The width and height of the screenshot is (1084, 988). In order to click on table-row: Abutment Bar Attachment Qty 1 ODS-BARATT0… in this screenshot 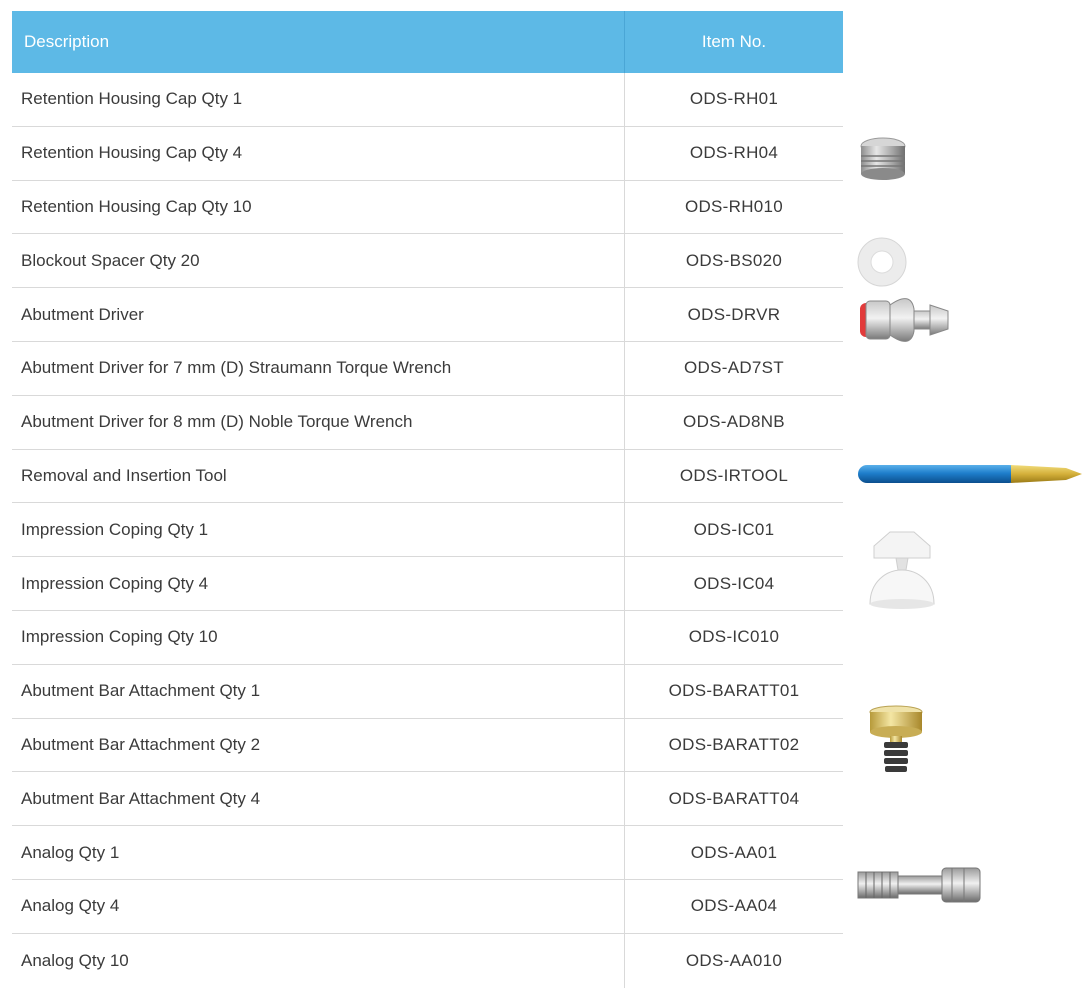, I will do `click(427, 691)`.